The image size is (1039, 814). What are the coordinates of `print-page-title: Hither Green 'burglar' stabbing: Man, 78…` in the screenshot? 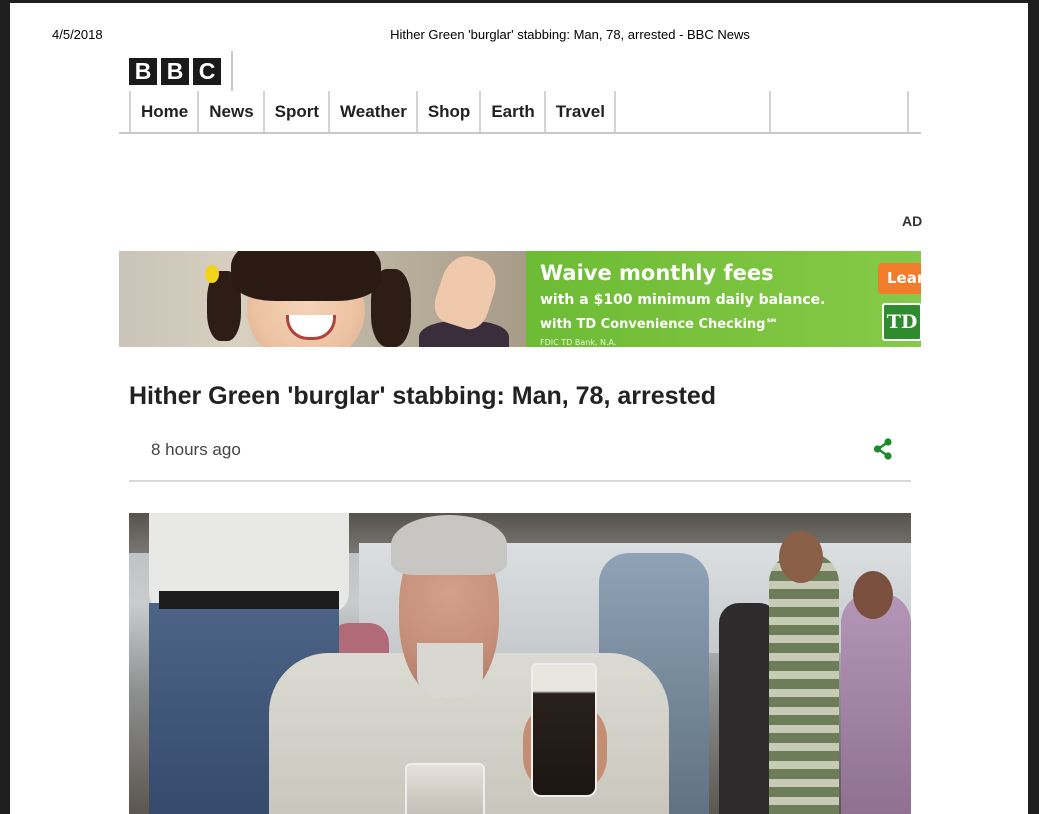 It's located at (570, 34).